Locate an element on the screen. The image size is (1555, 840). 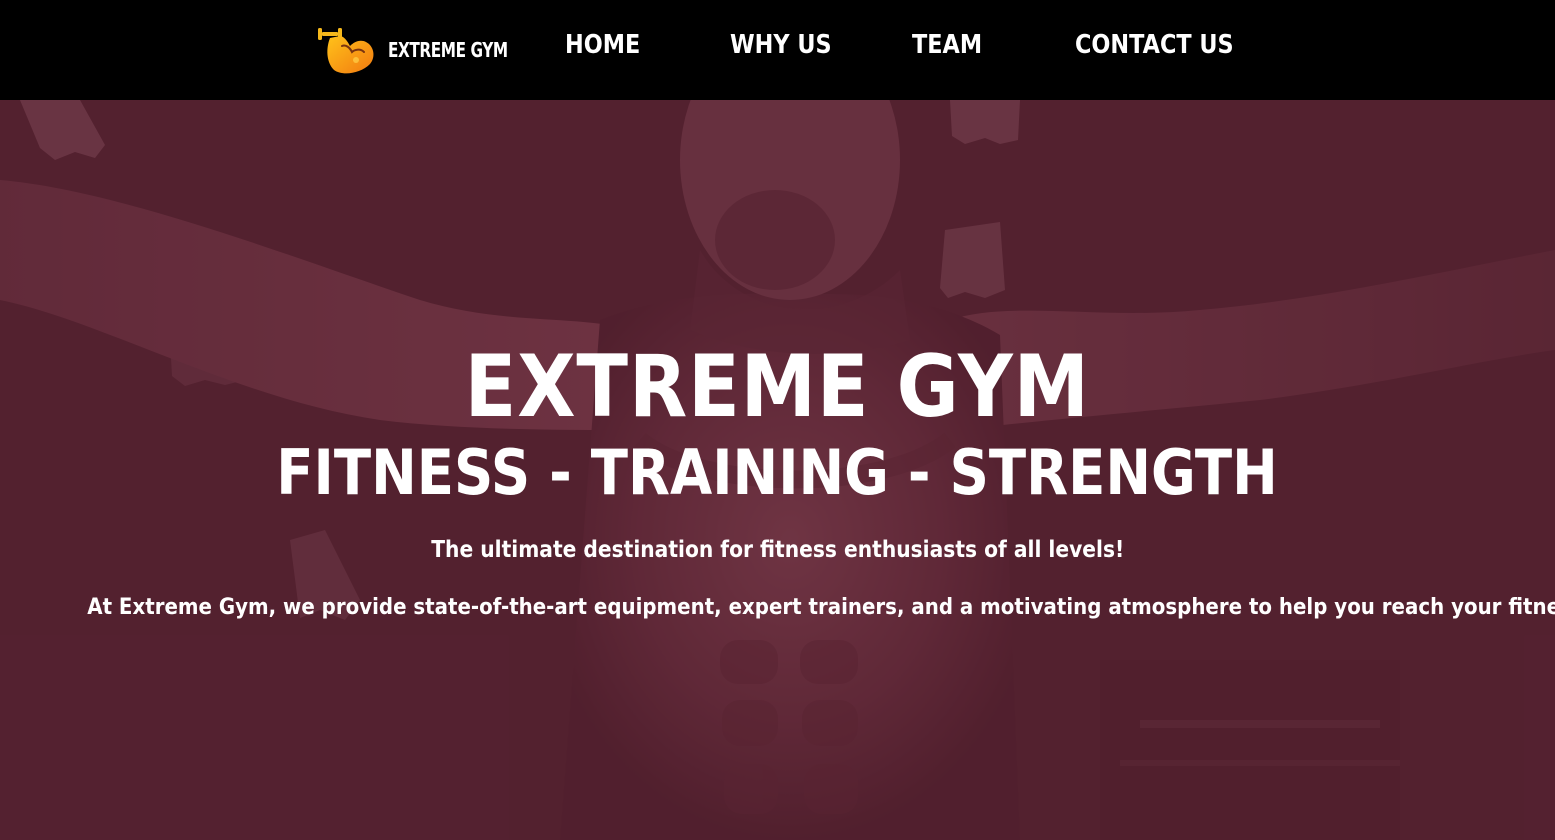
nav-link-contact-us: CONTACT US is located at coordinates (1154, 45).